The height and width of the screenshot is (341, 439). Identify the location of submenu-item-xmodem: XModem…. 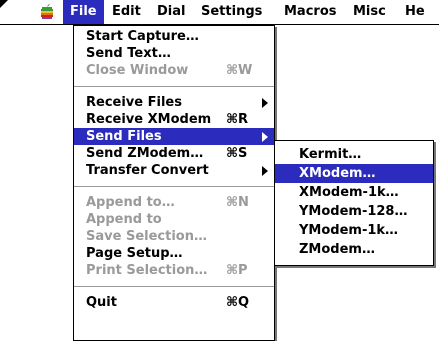
(354, 173).